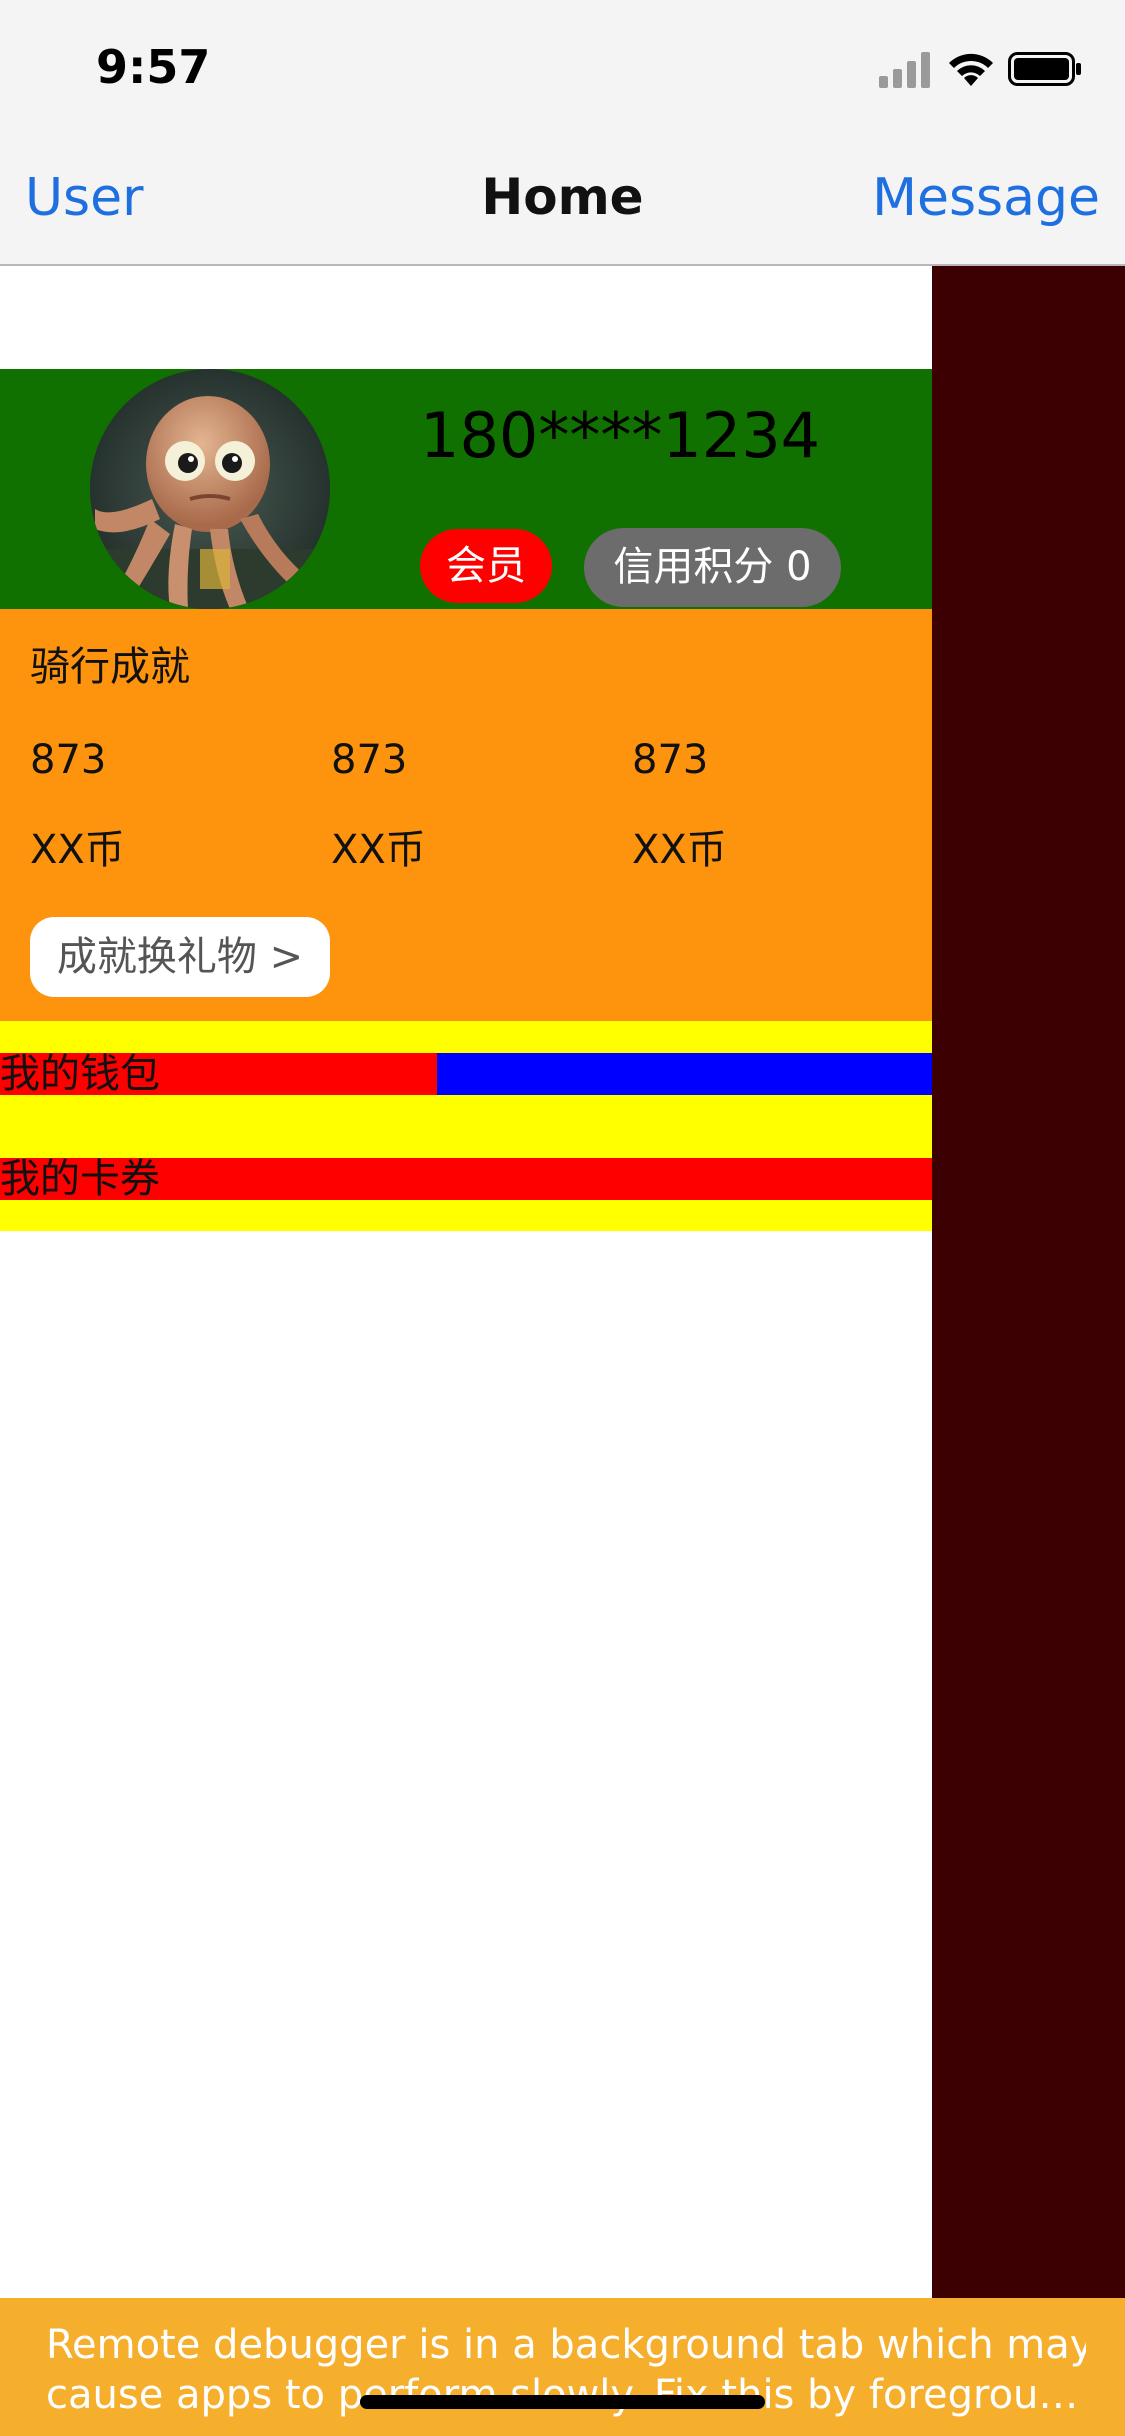 The image size is (1125, 2436). I want to click on riding-achievement-section: 骑行成就 873 XX币 873 XX币 873 XX币 成就换礼物 >, so click(466, 815).